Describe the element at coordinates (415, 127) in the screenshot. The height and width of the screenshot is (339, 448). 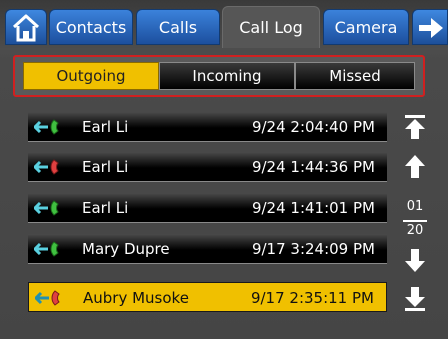
I see `first-page-icon` at that location.